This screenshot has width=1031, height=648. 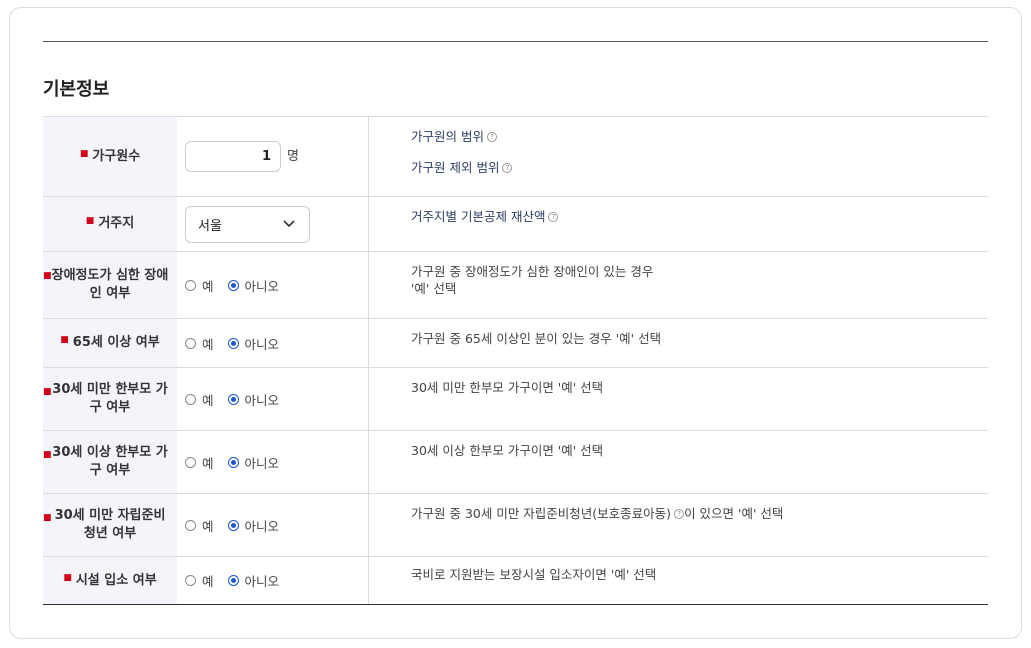 I want to click on single-parent-over30-radio-group: 예 아니오, so click(x=232, y=462).